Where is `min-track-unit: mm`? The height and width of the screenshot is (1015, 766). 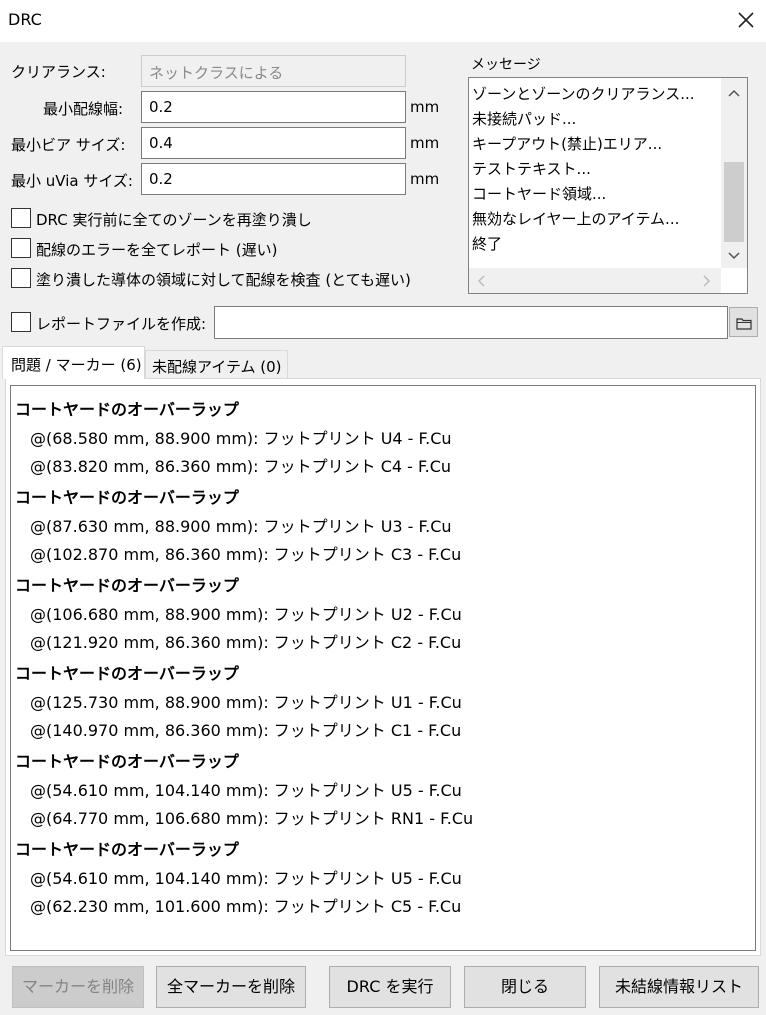
min-track-unit: mm is located at coordinates (425, 107).